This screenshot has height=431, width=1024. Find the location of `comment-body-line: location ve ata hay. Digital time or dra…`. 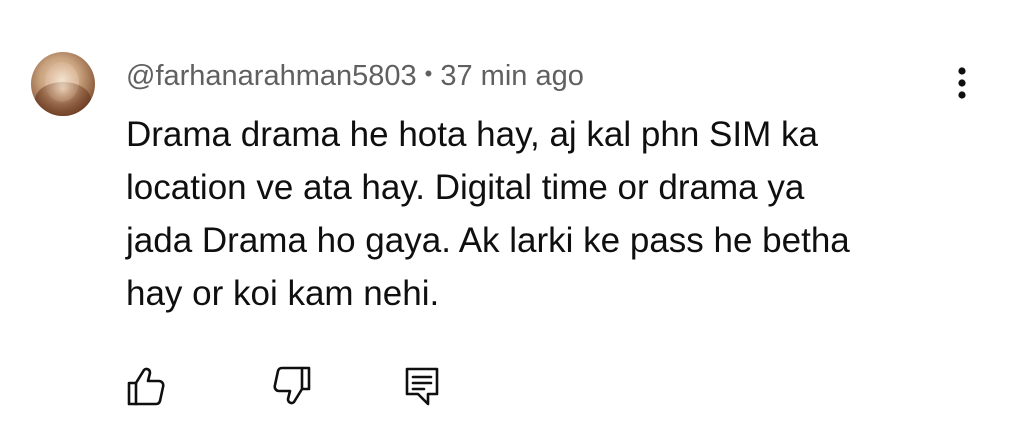

comment-body-line: location ve ata hay. Digital time or dra… is located at coordinates (465, 187).